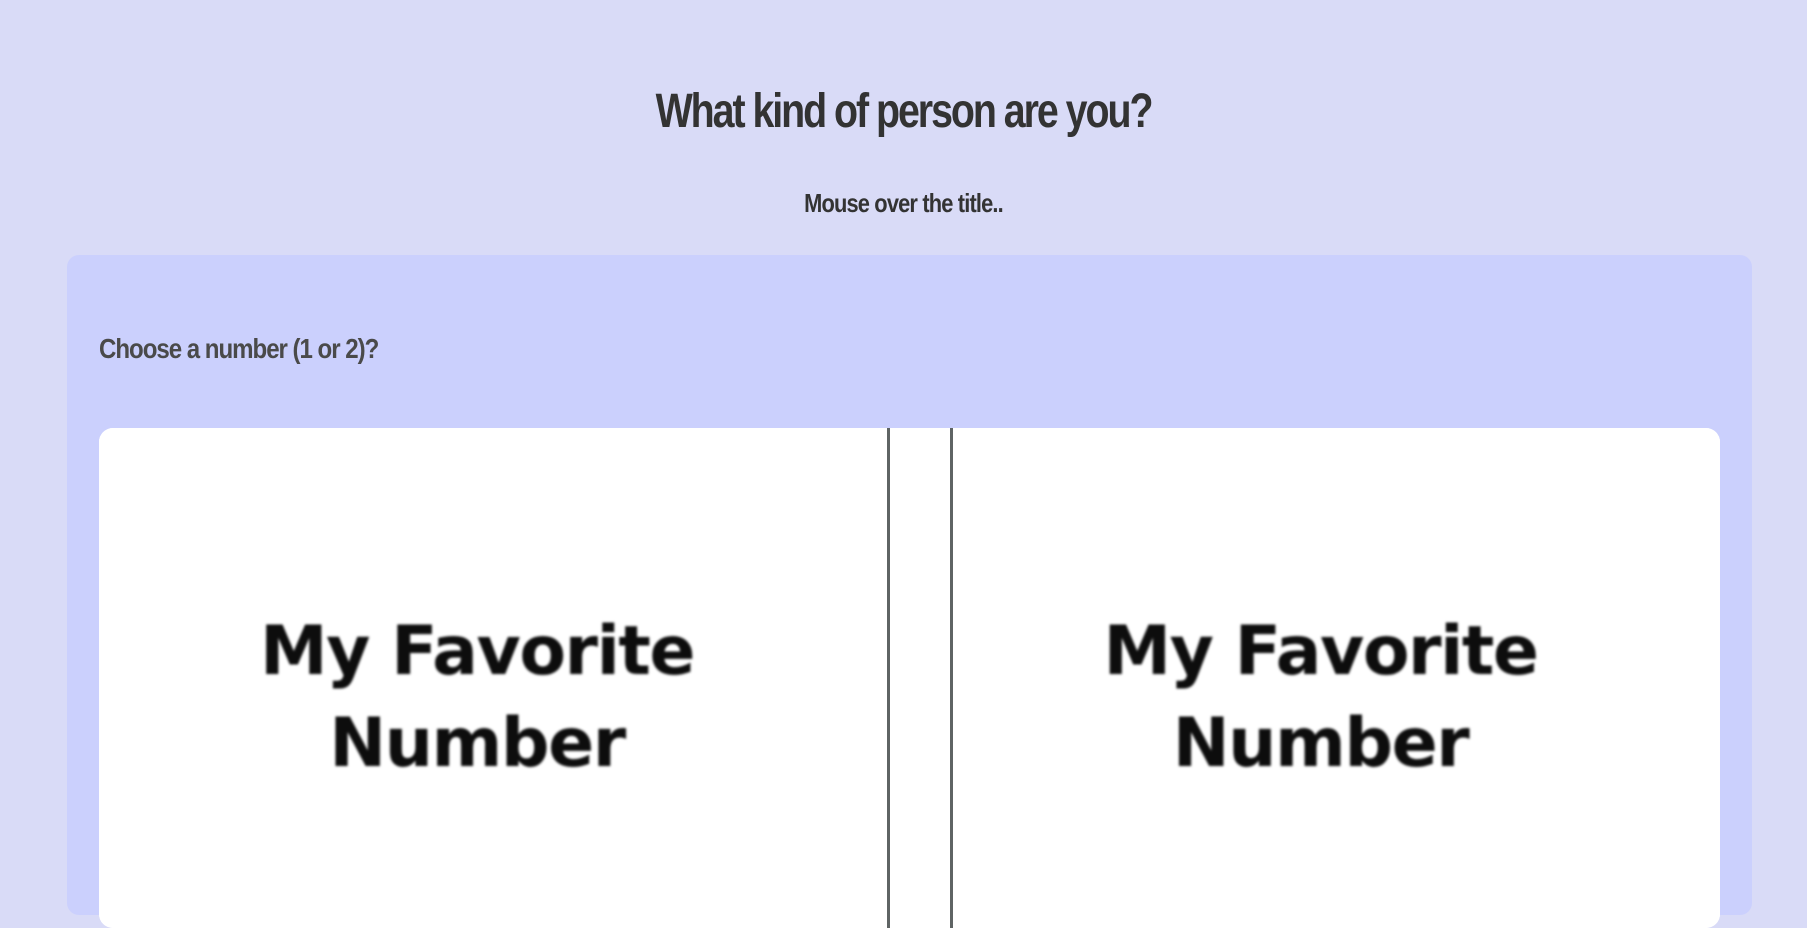 This screenshot has height=928, width=1807. What do you see at coordinates (477, 743) in the screenshot?
I see `option-1-title-line2: Number` at bounding box center [477, 743].